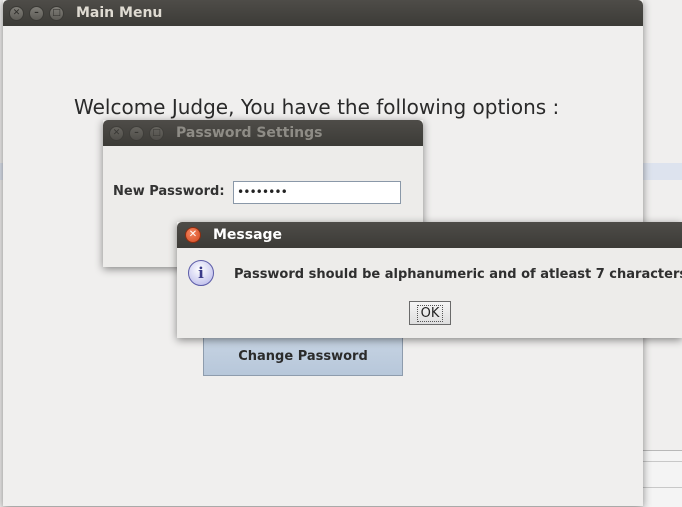 This screenshot has height=507, width=682. I want to click on change-password-button: Change Password, so click(303, 356).